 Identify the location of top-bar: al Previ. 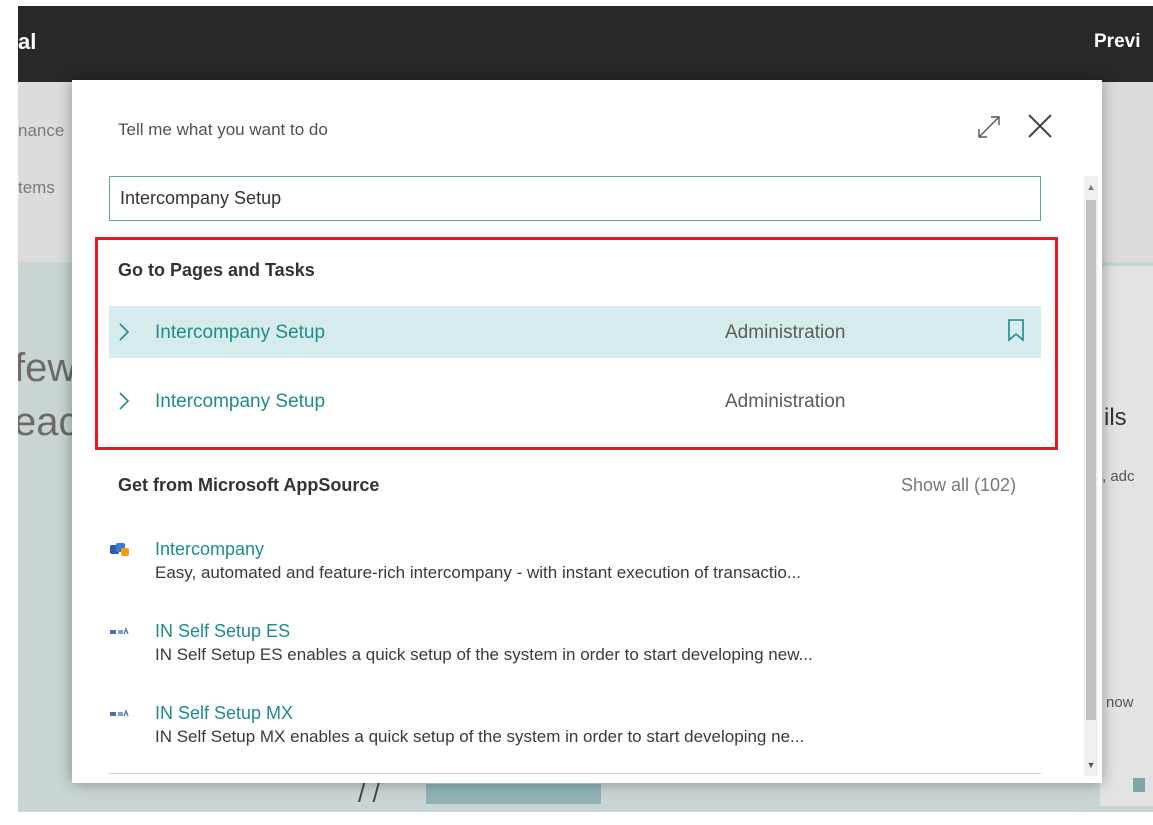
(585, 44).